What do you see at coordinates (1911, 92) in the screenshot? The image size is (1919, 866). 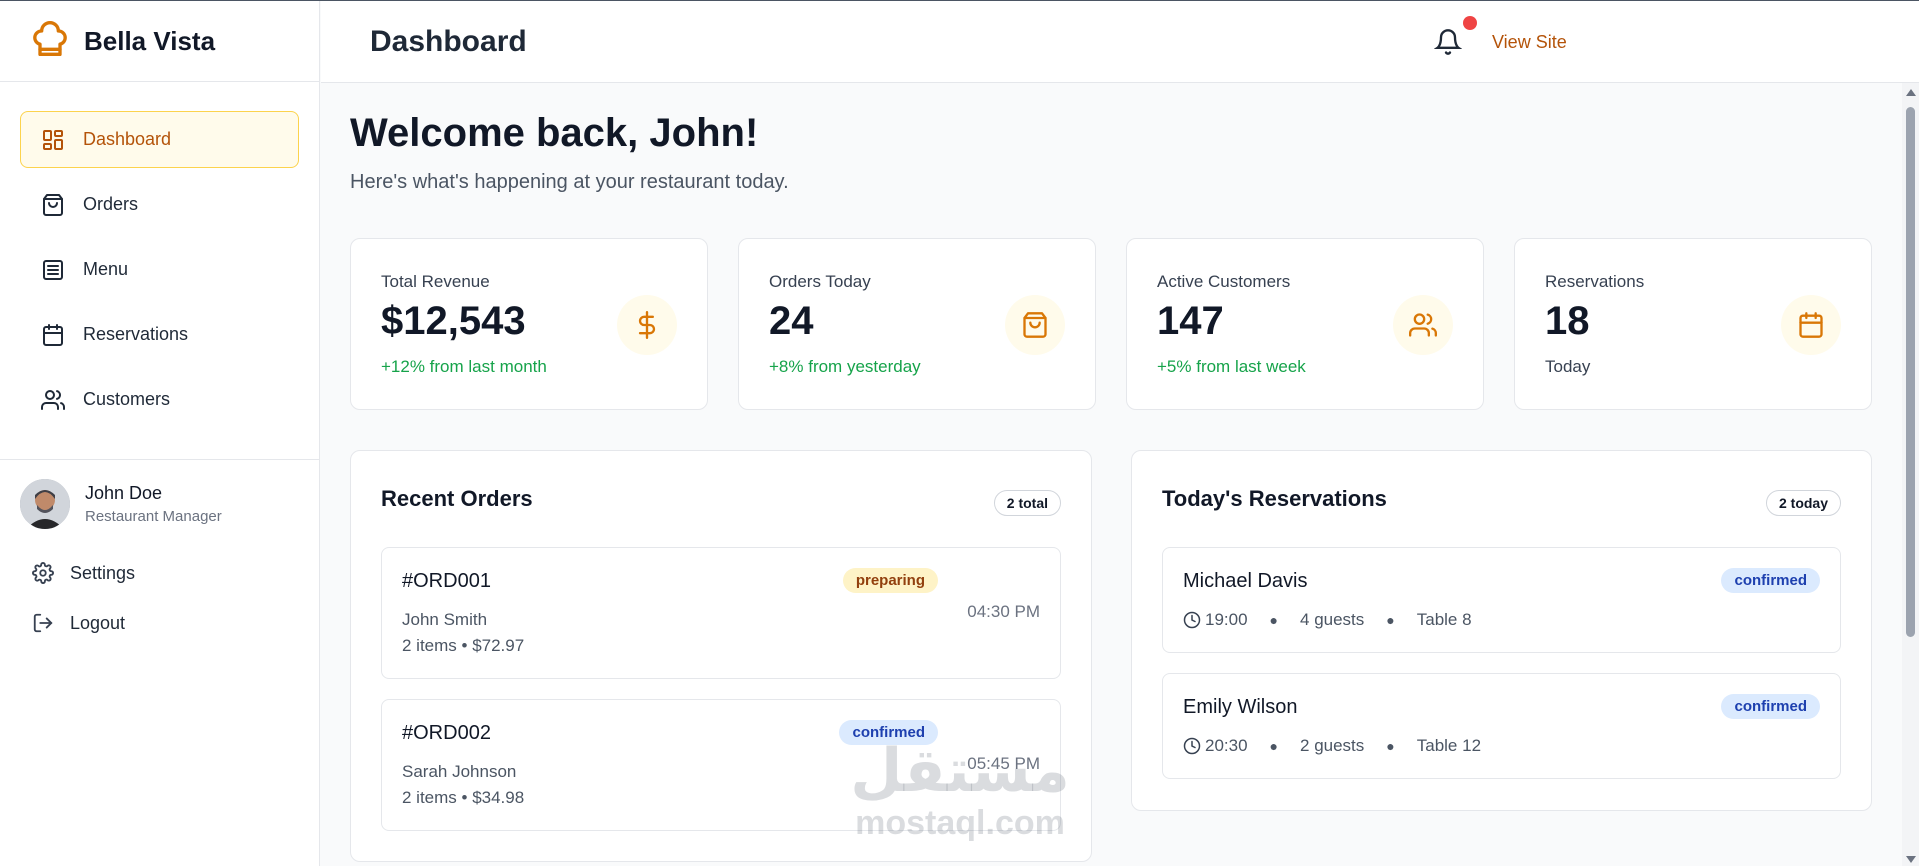 I see `scroll-up-arrow` at bounding box center [1911, 92].